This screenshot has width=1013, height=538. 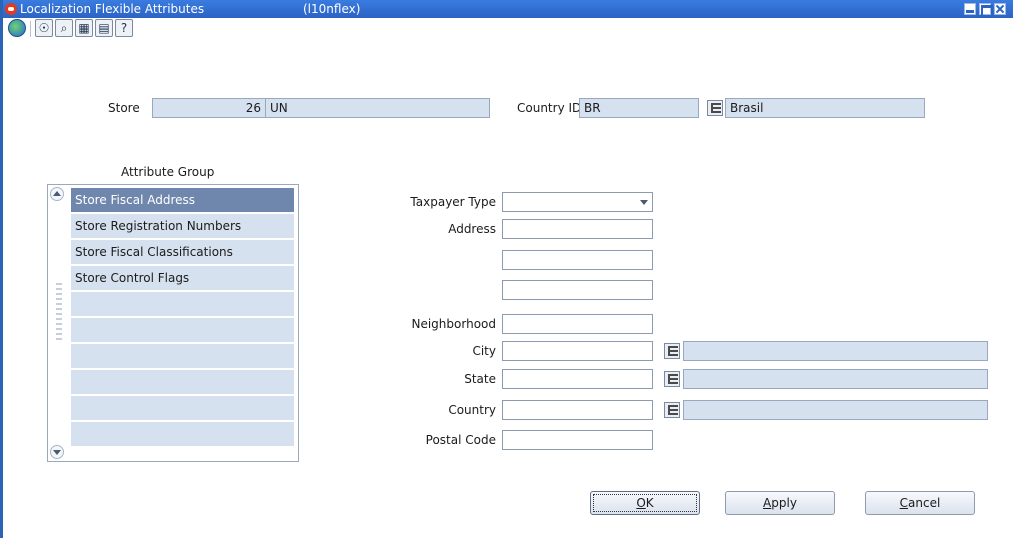 I want to click on neighborhood-label: Neighborhood, so click(x=453, y=324).